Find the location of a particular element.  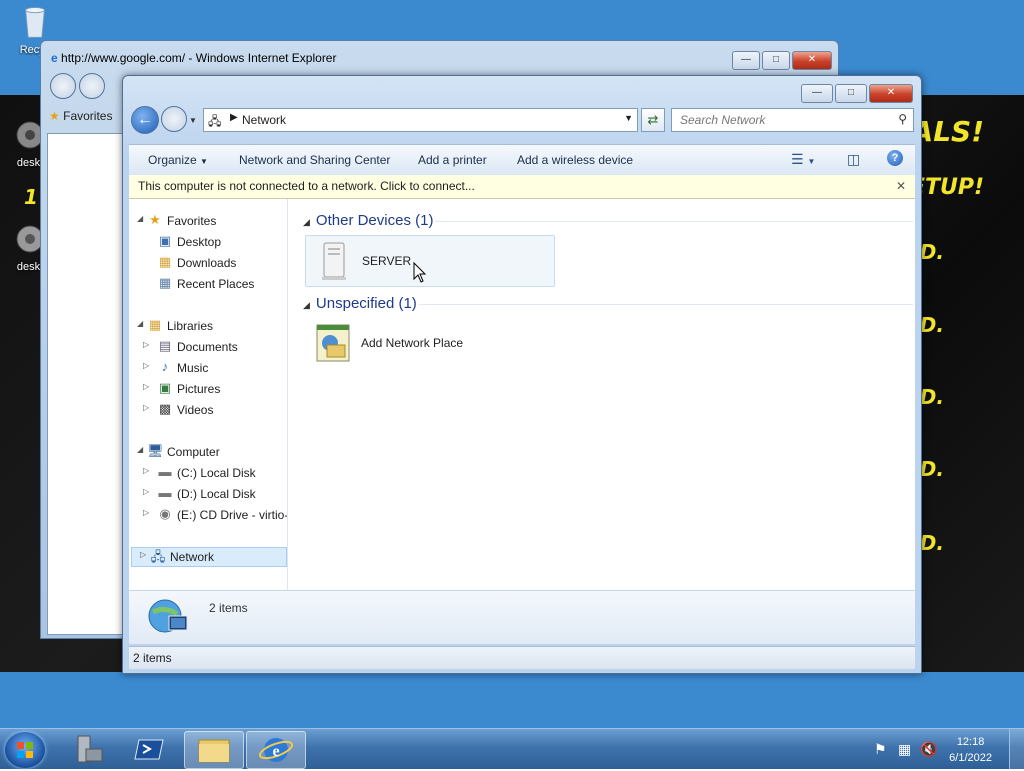

add-network-place-tile: Add Network Place is located at coordinates (429, 343).